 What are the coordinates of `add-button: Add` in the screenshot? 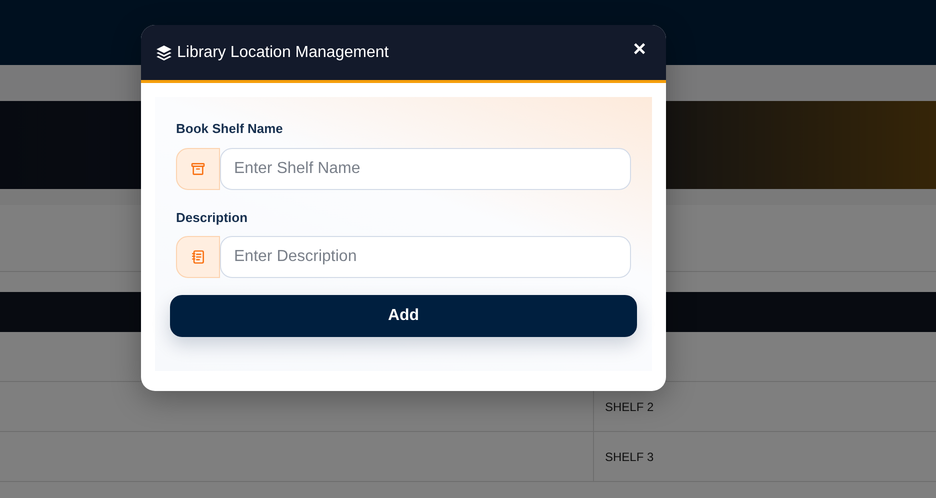 It's located at (403, 316).